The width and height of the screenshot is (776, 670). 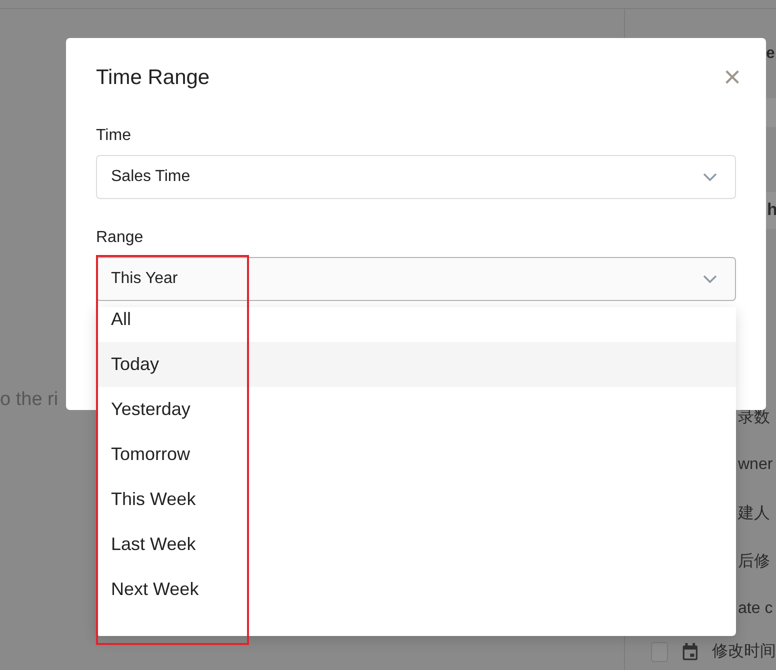 I want to click on field-label: Range, so click(x=120, y=238).